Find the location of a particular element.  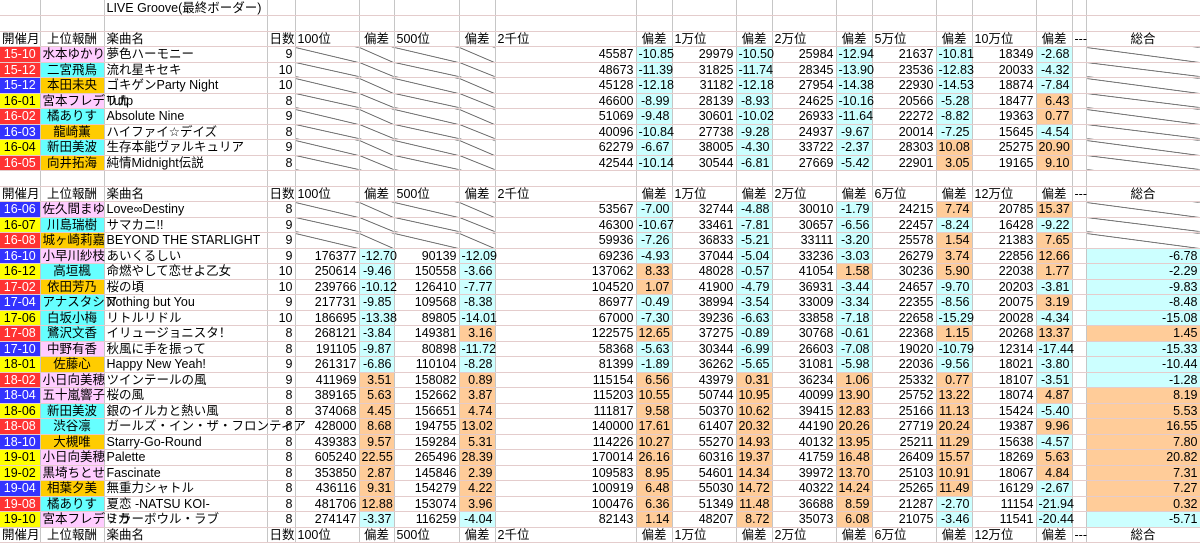

deviation-cell: -5.21 is located at coordinates (754, 240).